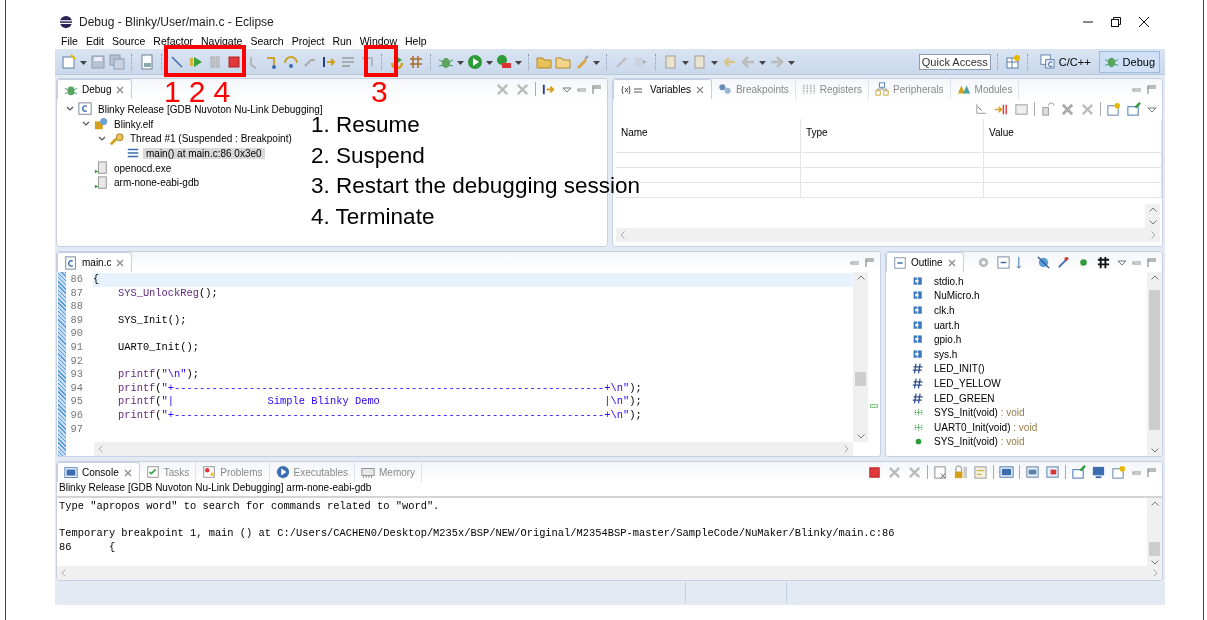 Image resolution: width=1207 pixels, height=620 pixels. Describe the element at coordinates (980, 472) in the screenshot. I see `word-wrap-icon` at that location.